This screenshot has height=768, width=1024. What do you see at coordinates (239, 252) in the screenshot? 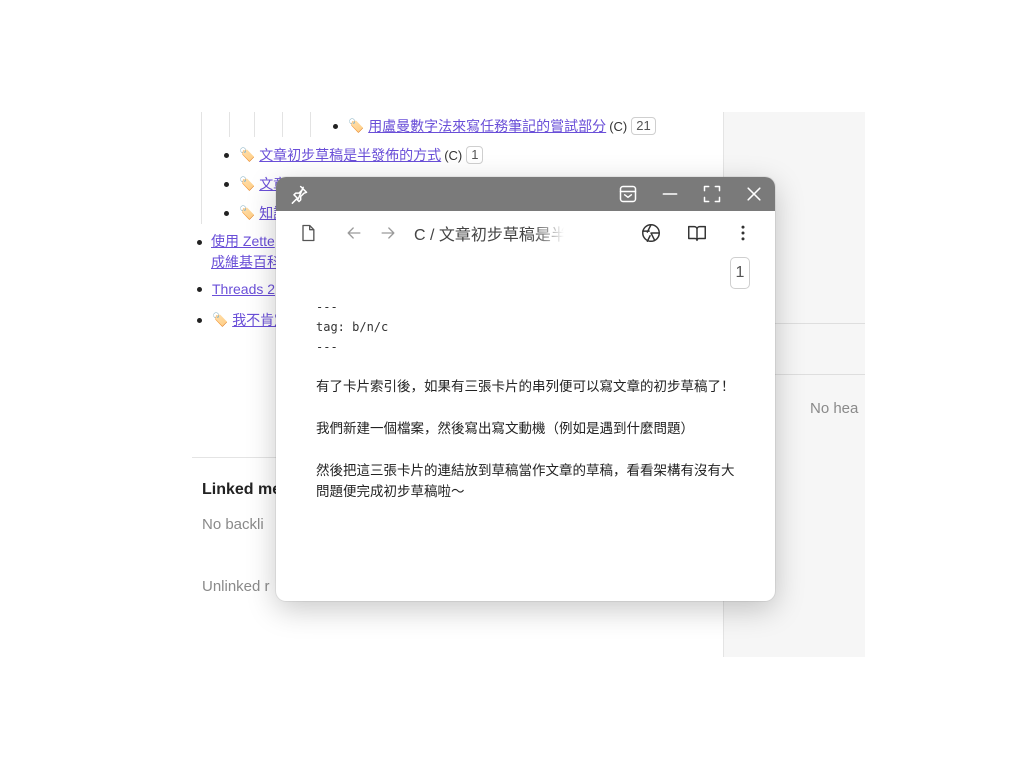
I see `list-item: 使用 Zette 成維基百科` at bounding box center [239, 252].